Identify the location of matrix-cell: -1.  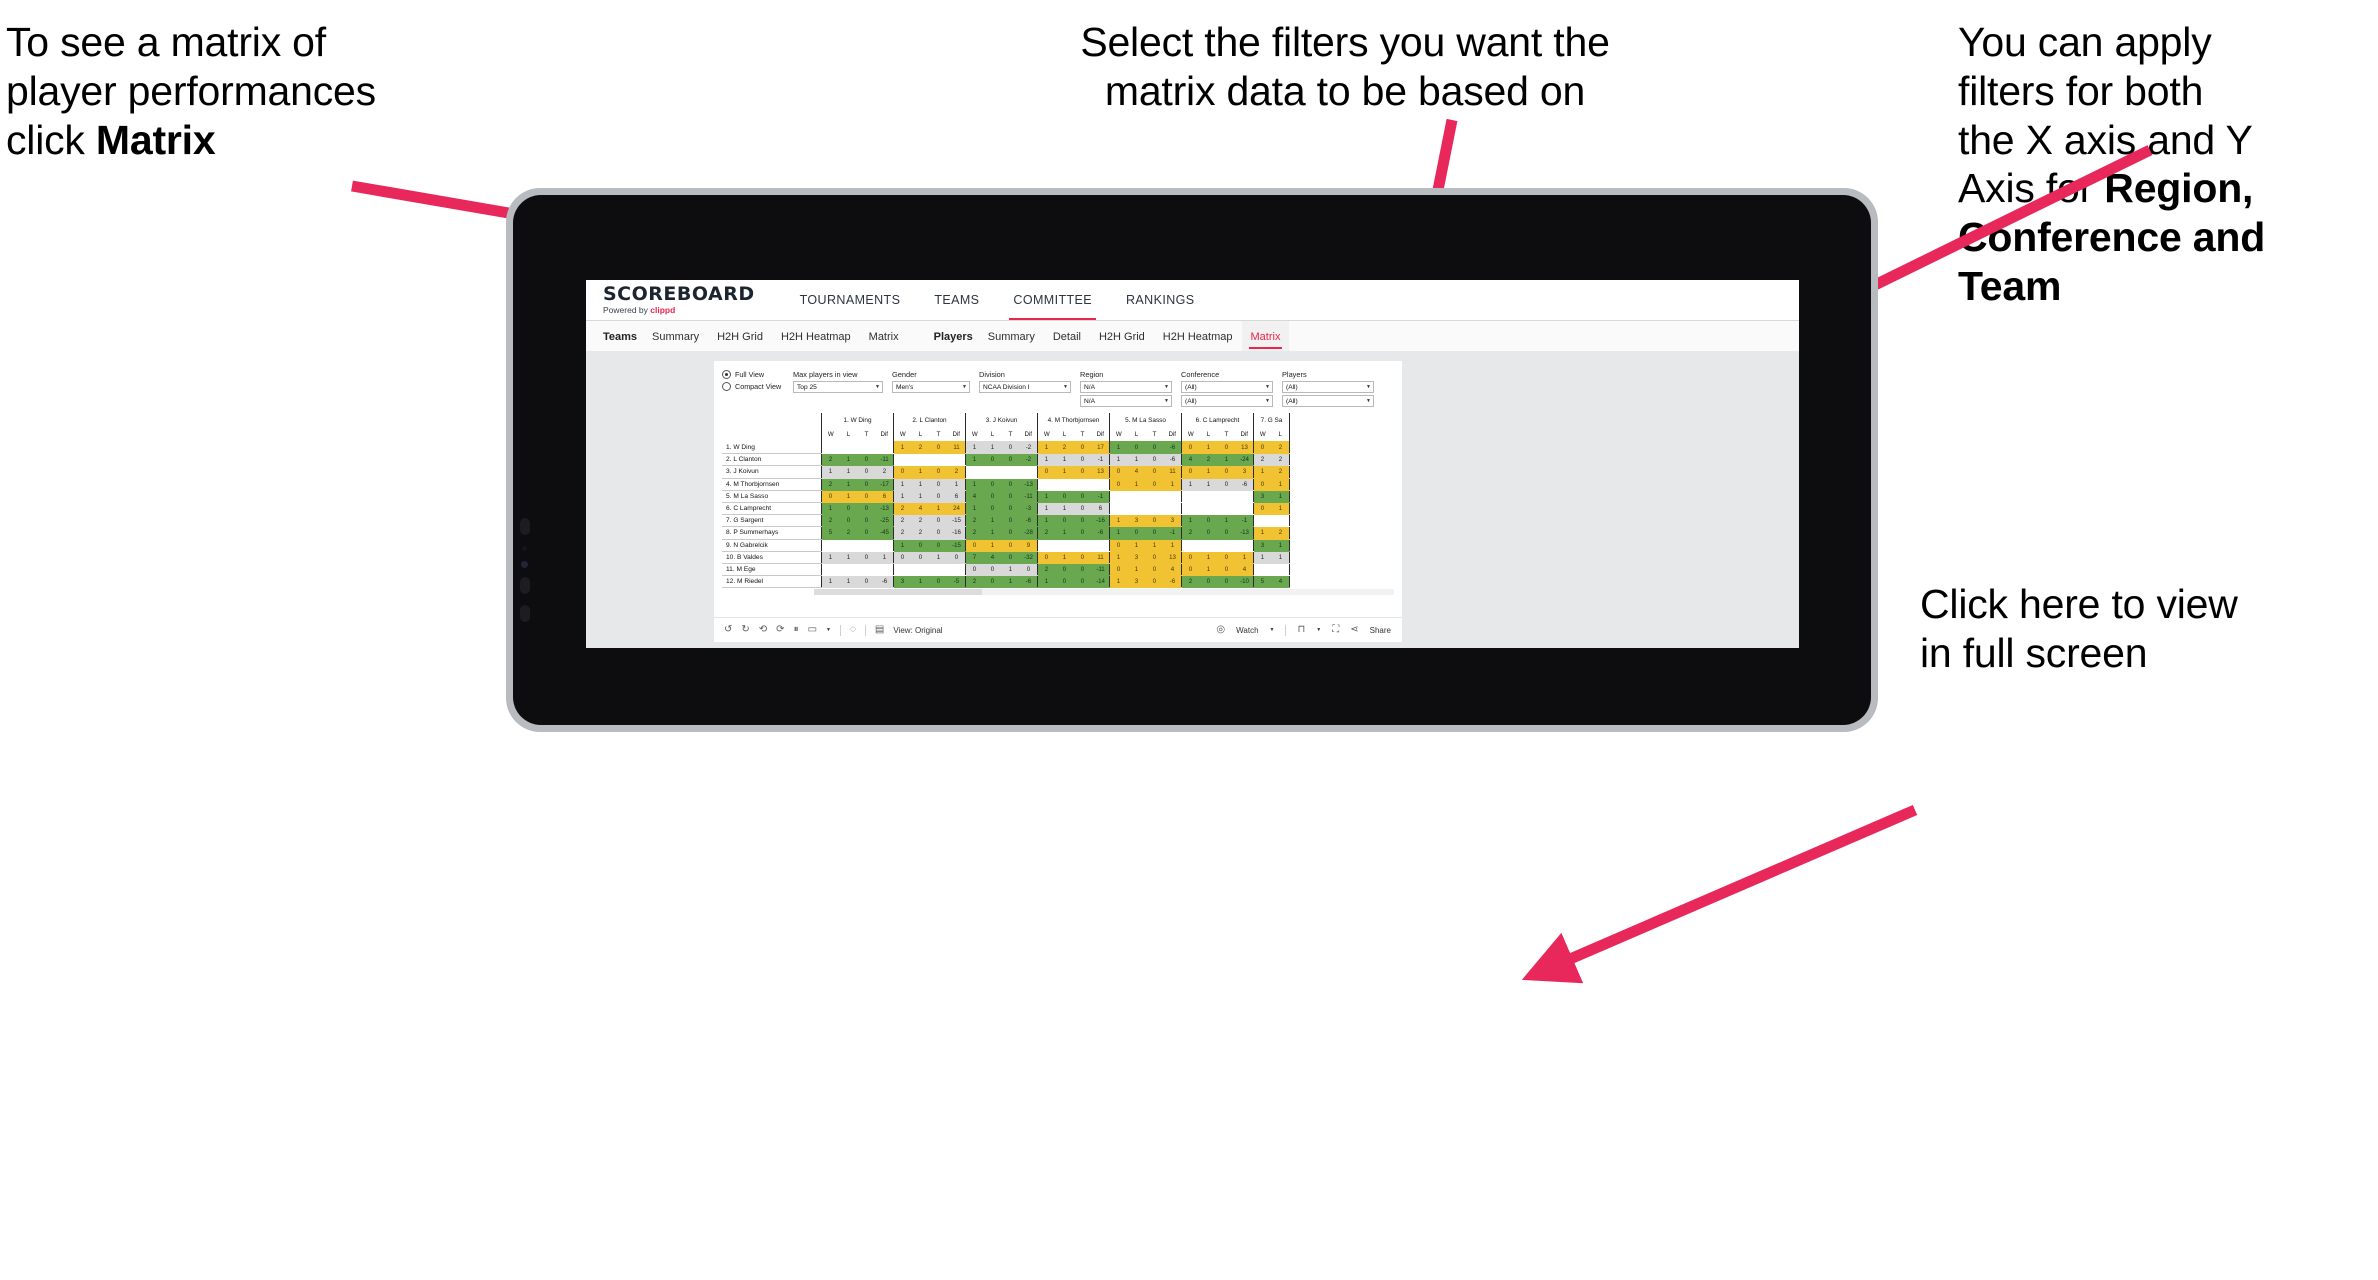
(1100, 496).